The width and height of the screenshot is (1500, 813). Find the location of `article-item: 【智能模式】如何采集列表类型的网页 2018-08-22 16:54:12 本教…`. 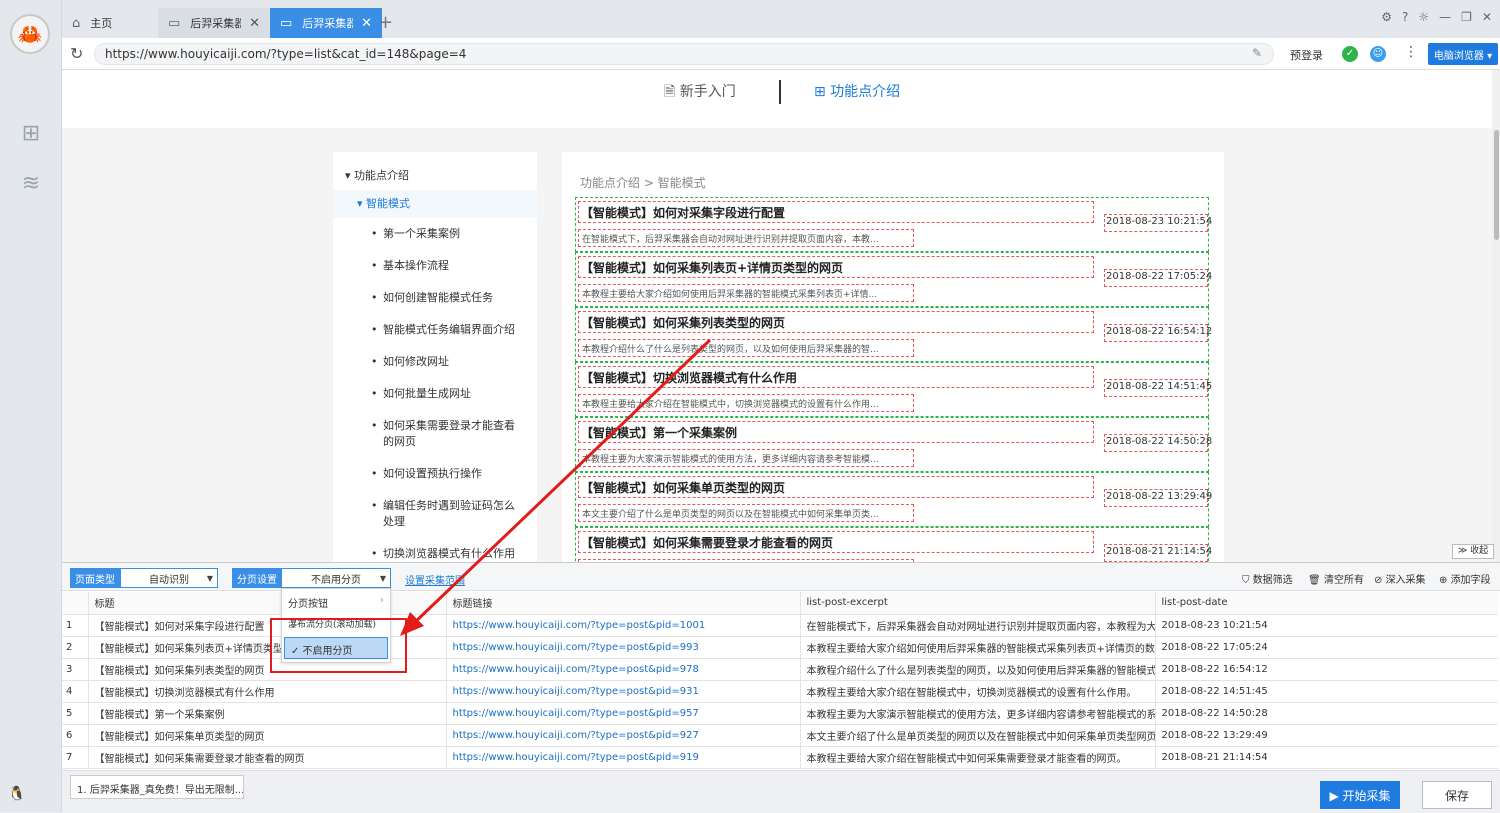

article-item: 【智能模式】如何采集列表类型的网页 2018-08-22 16:54:12 本教… is located at coordinates (893, 334).